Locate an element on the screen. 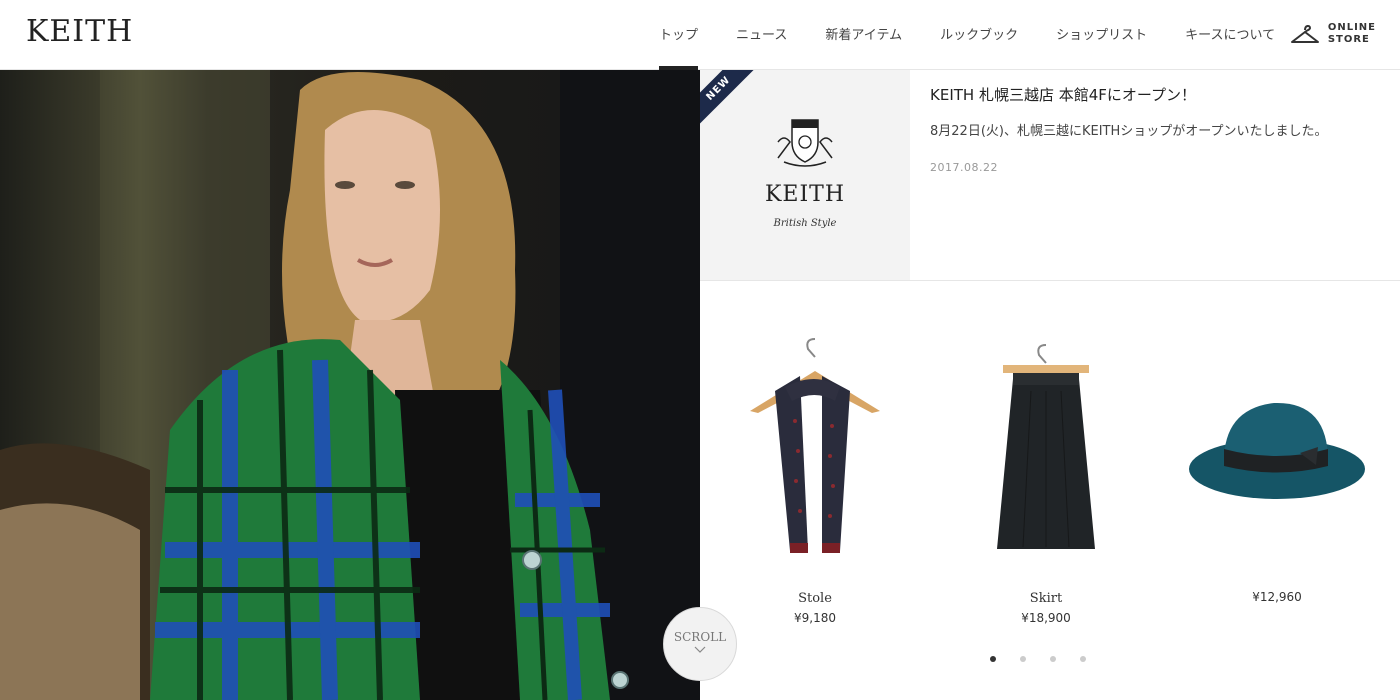  product-price: ¥12,960 is located at coordinates (1277, 597).